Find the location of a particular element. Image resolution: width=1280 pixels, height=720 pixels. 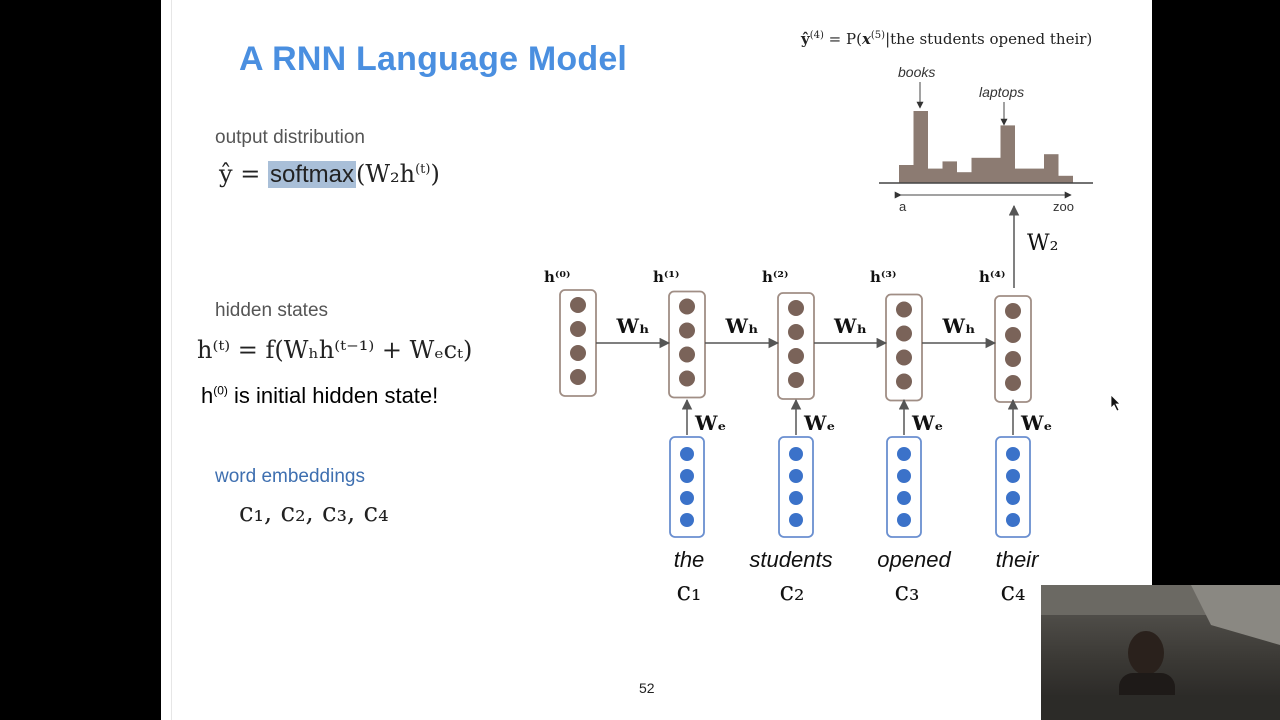

output-weight-label: W₂ is located at coordinates (1042, 243).